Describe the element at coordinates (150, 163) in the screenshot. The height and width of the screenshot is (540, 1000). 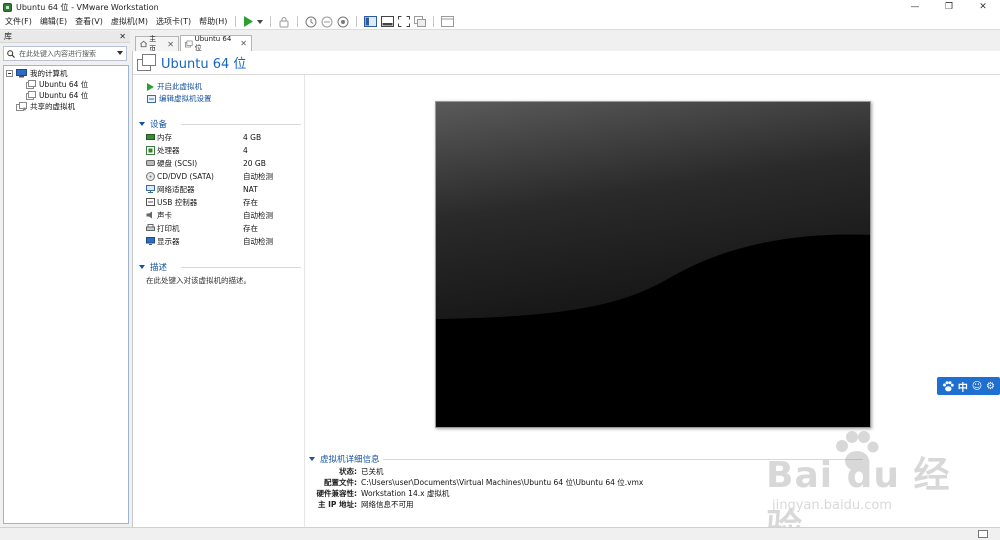
I see `harddisk-icon` at that location.